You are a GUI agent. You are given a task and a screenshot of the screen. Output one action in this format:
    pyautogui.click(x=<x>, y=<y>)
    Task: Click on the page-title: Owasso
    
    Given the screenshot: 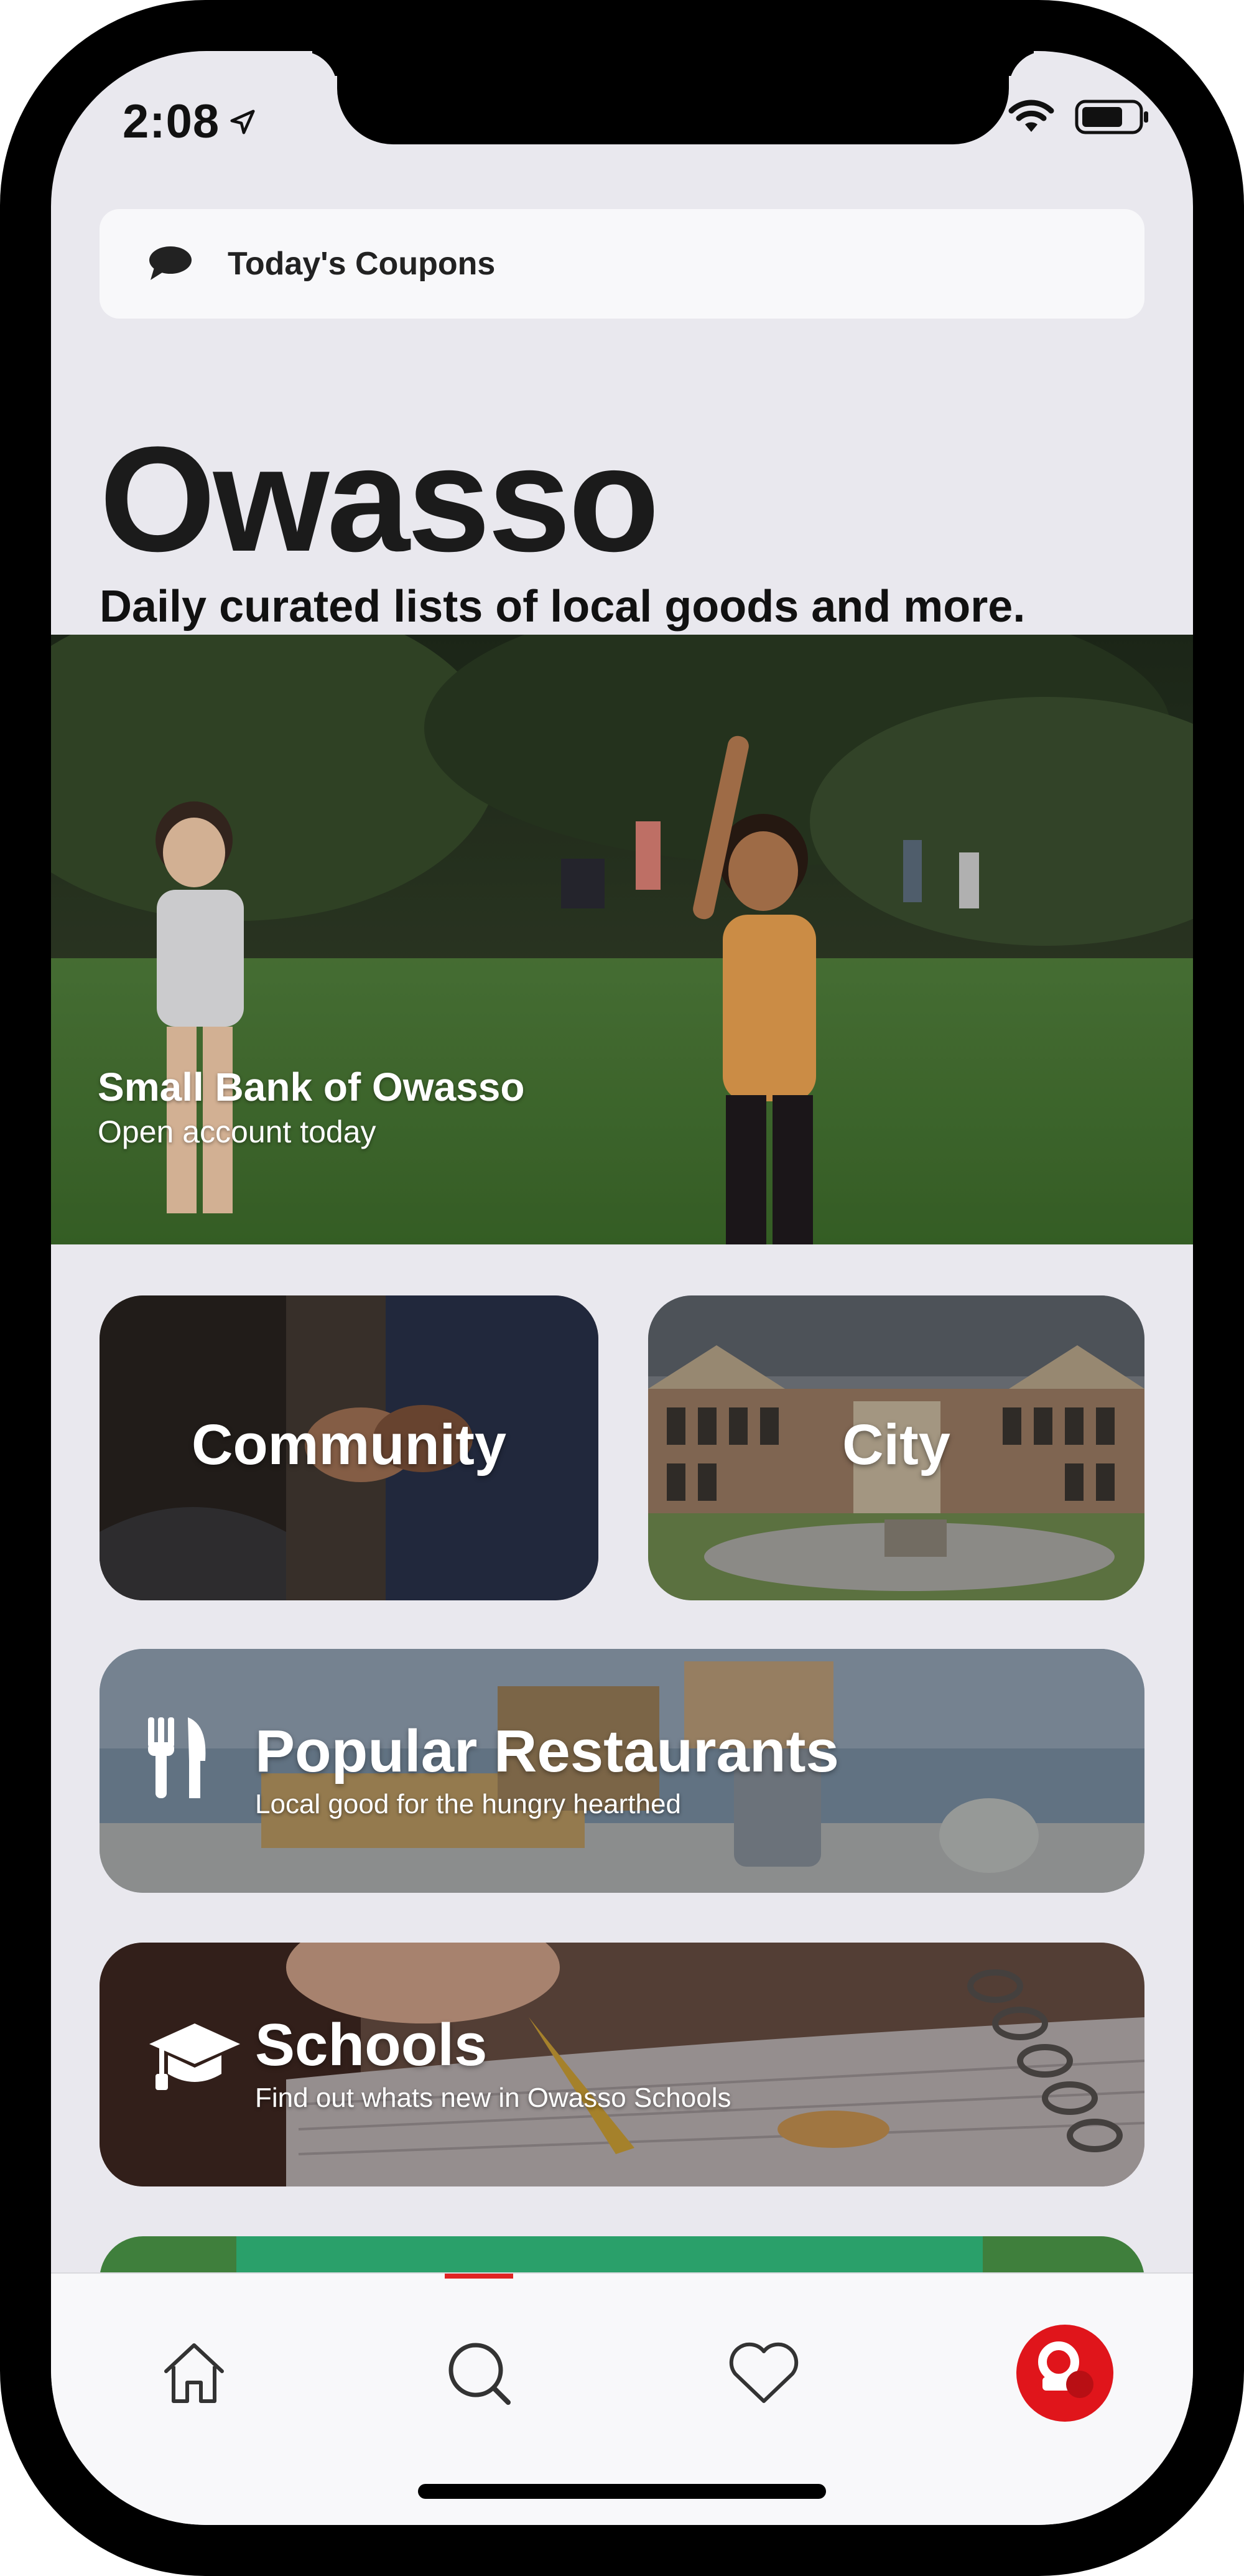 What is the action you would take?
    pyautogui.click(x=379, y=499)
    